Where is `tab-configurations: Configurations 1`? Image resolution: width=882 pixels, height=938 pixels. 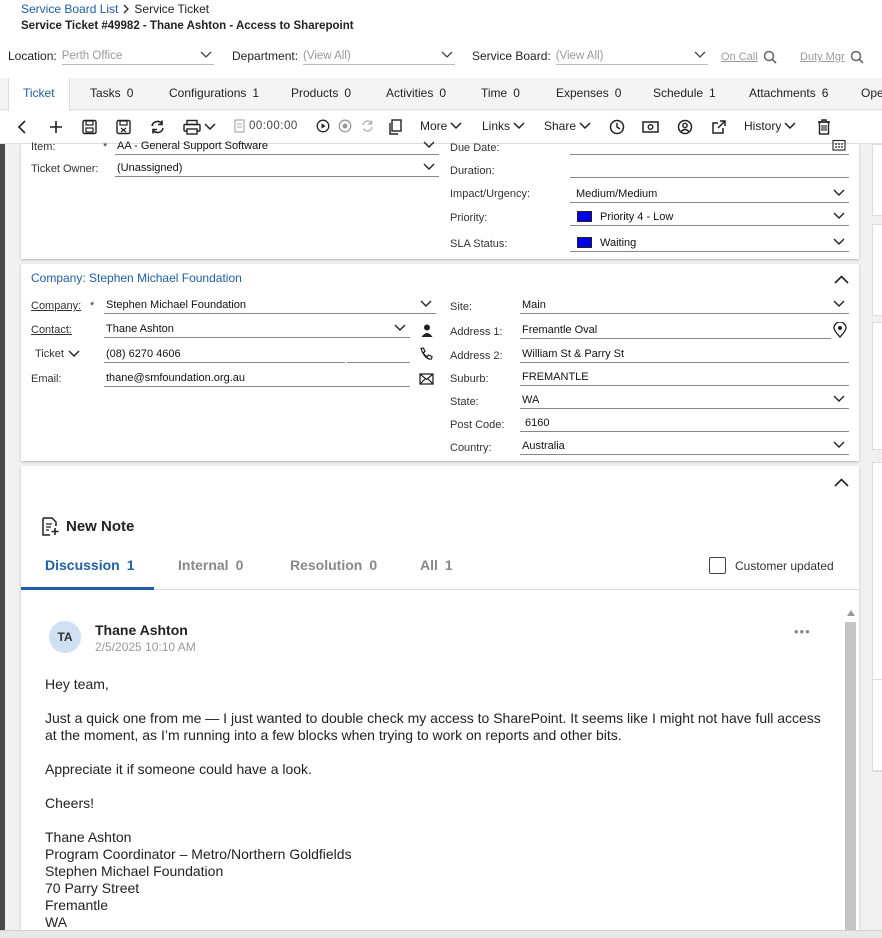 tab-configurations: Configurations 1 is located at coordinates (214, 94).